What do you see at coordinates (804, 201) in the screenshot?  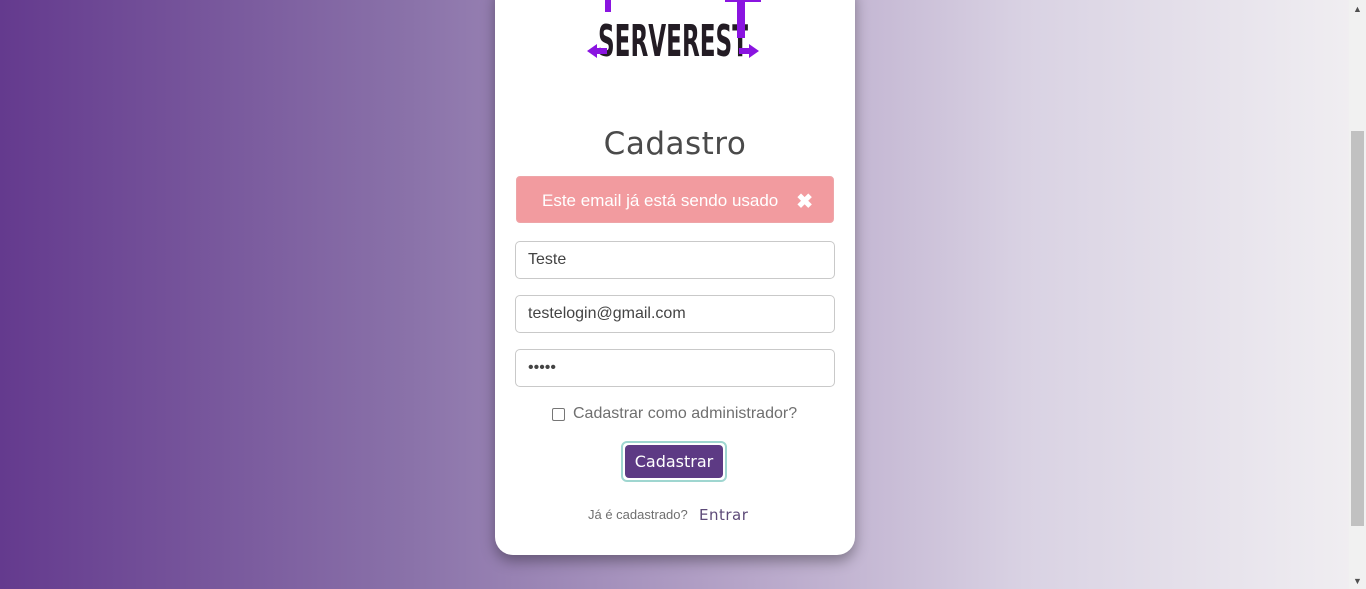 I see `close-icon: ✖` at bounding box center [804, 201].